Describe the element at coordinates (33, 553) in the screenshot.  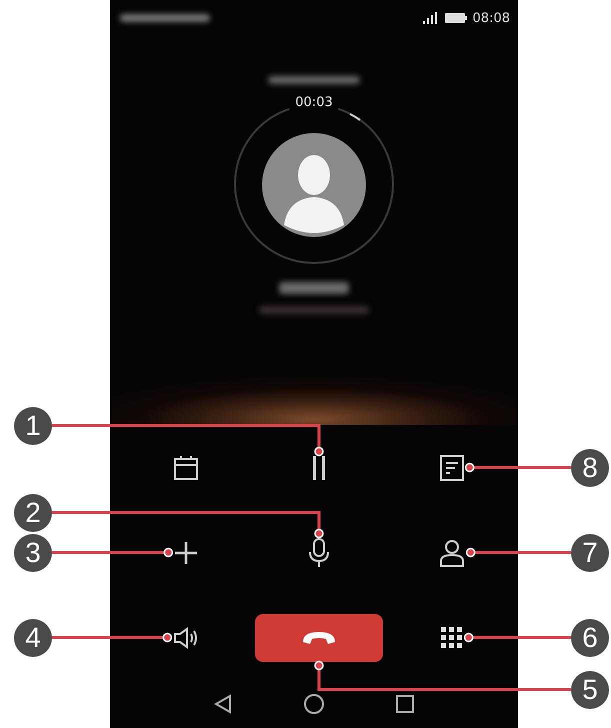
I see `callout-number: 3` at that location.